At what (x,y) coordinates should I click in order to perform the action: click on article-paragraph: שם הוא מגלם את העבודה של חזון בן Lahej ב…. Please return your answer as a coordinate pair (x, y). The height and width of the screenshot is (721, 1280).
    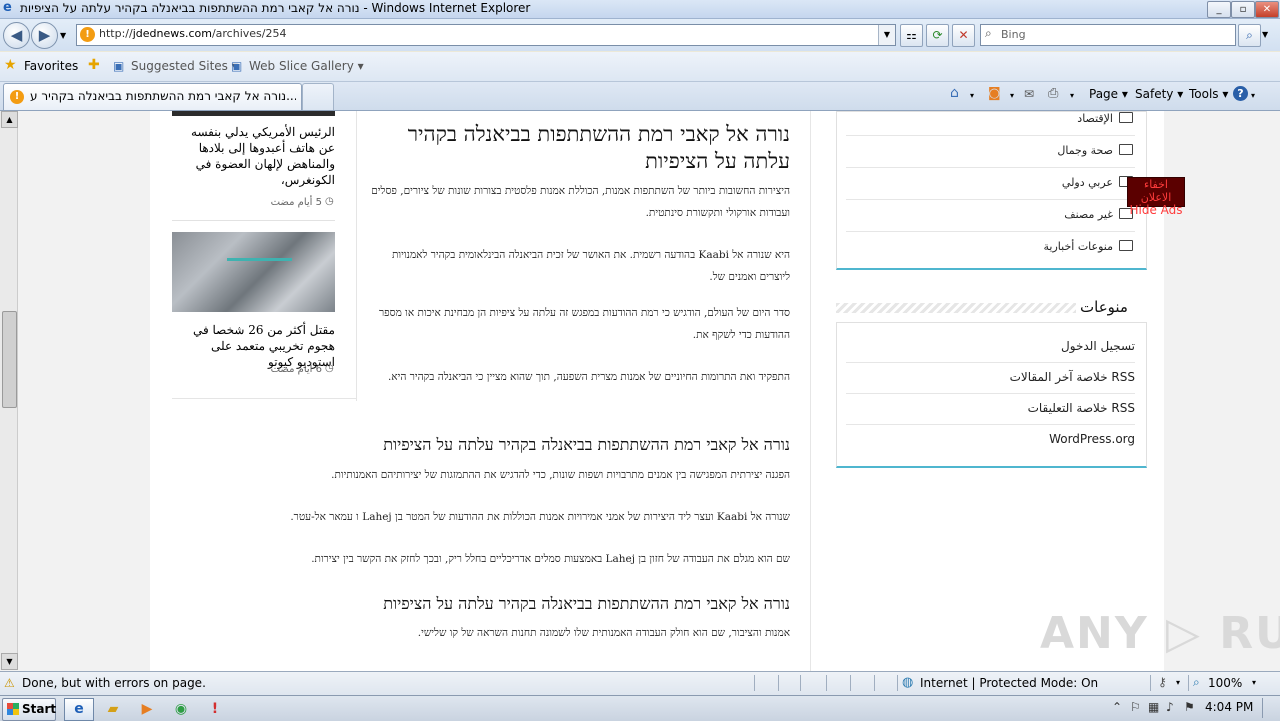
    Looking at the image, I should click on (550, 559).